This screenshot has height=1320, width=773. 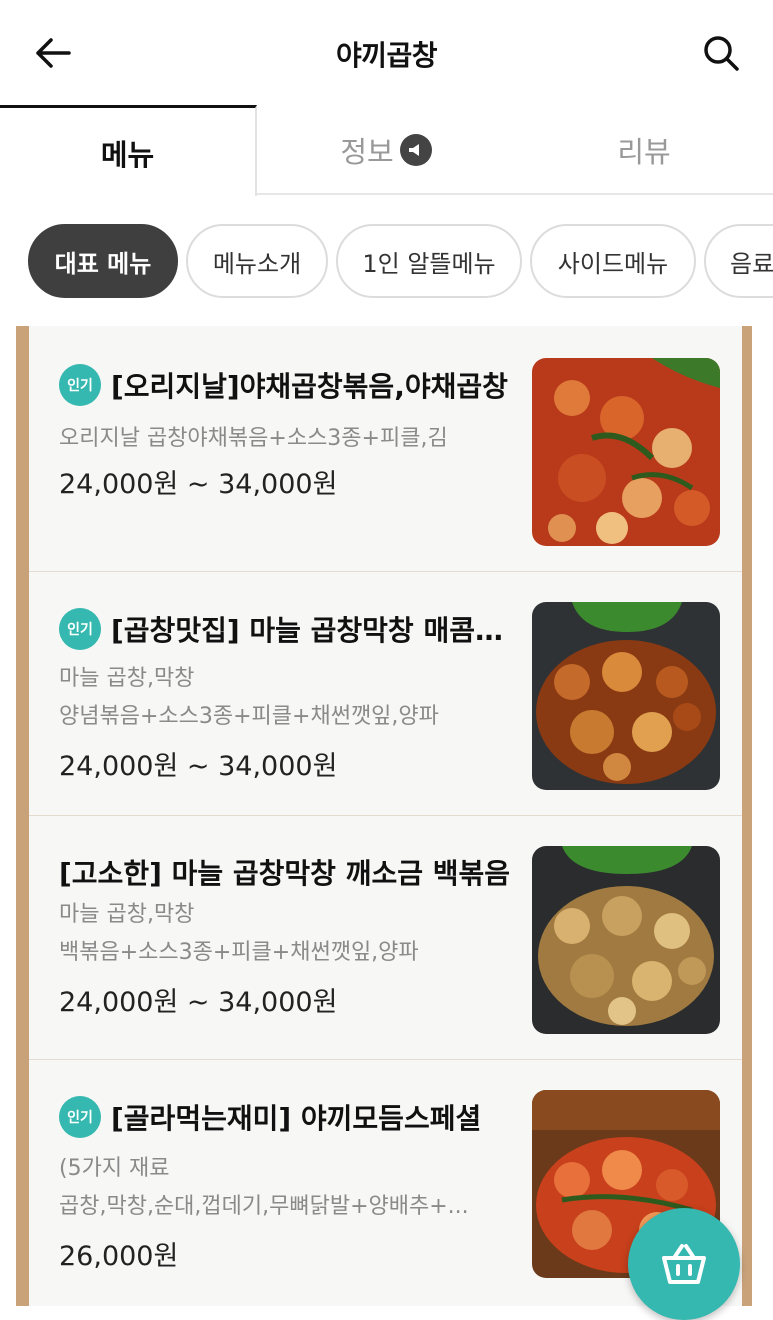 I want to click on chip-drinks: 음료, so click(x=738, y=261).